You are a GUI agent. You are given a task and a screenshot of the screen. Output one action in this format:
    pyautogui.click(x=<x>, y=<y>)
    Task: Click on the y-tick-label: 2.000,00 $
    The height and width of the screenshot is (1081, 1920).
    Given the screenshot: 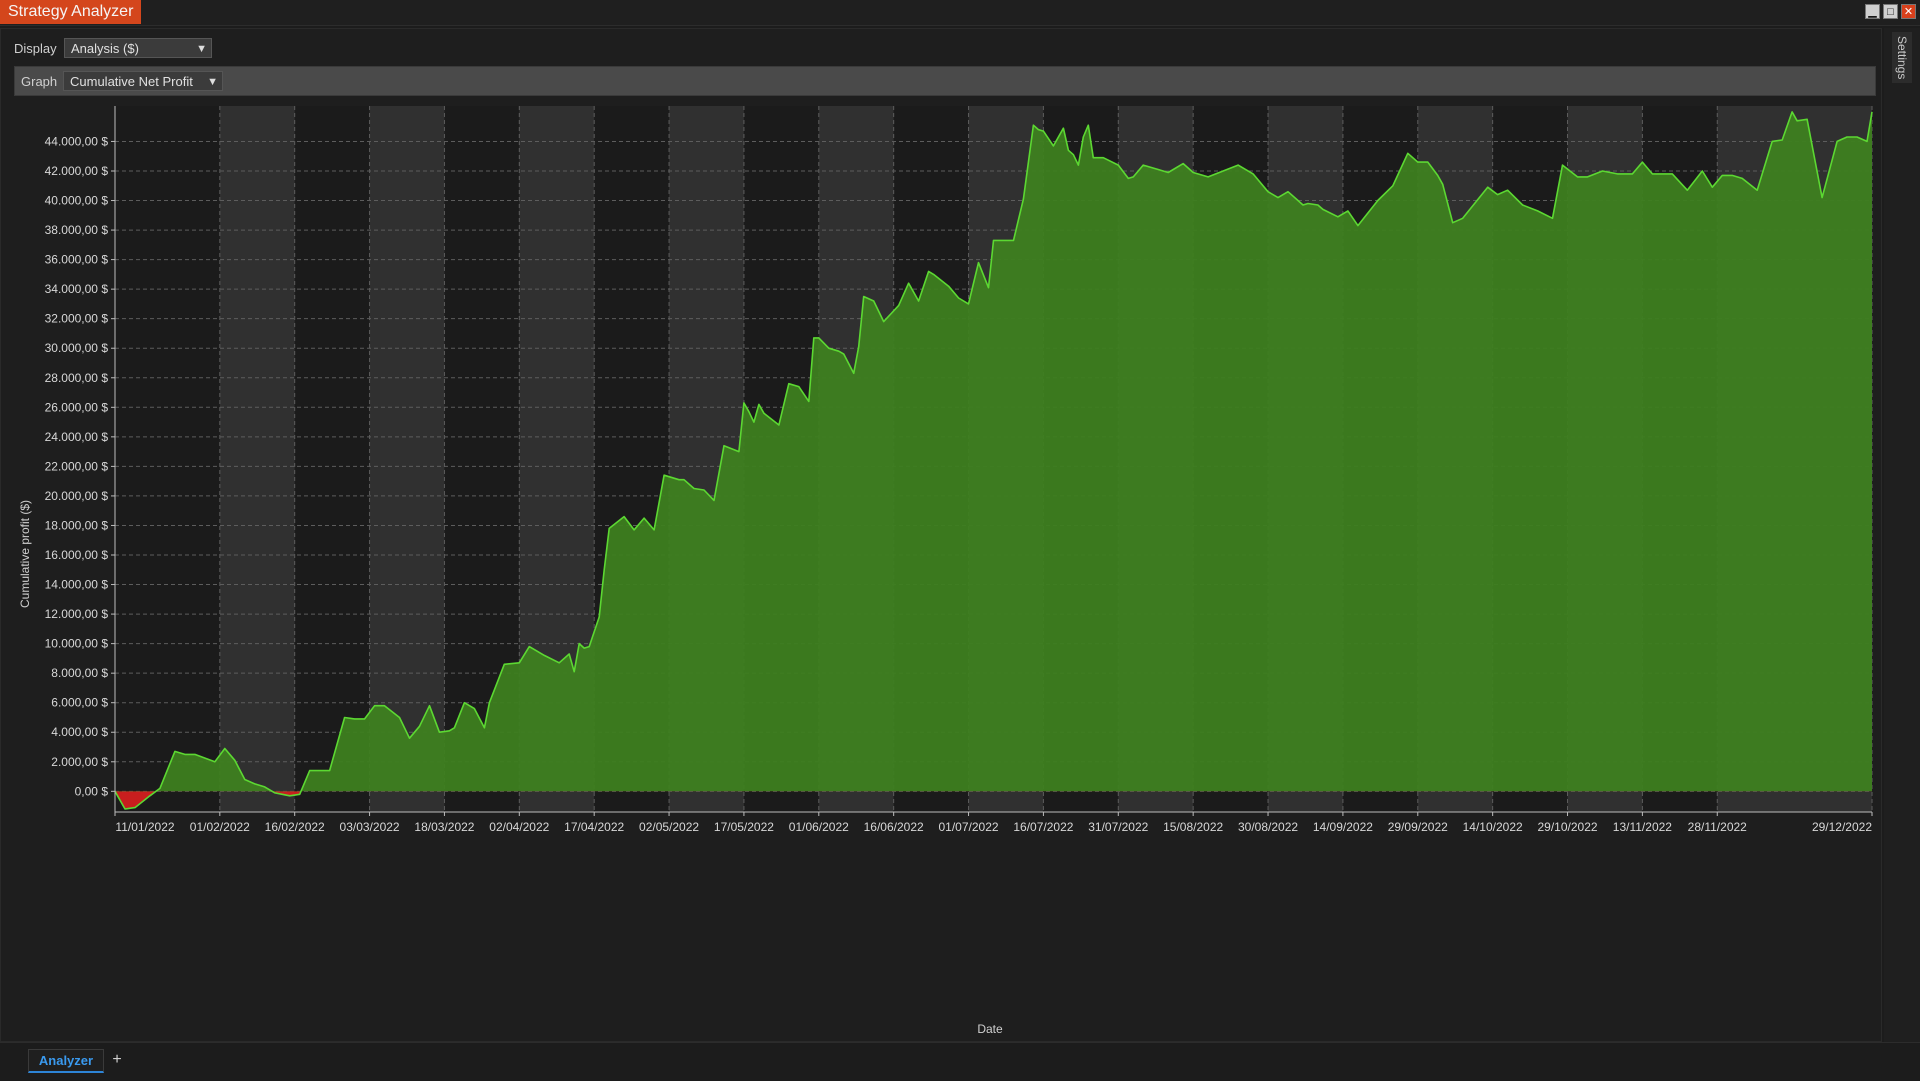 What is the action you would take?
    pyautogui.click(x=79, y=762)
    